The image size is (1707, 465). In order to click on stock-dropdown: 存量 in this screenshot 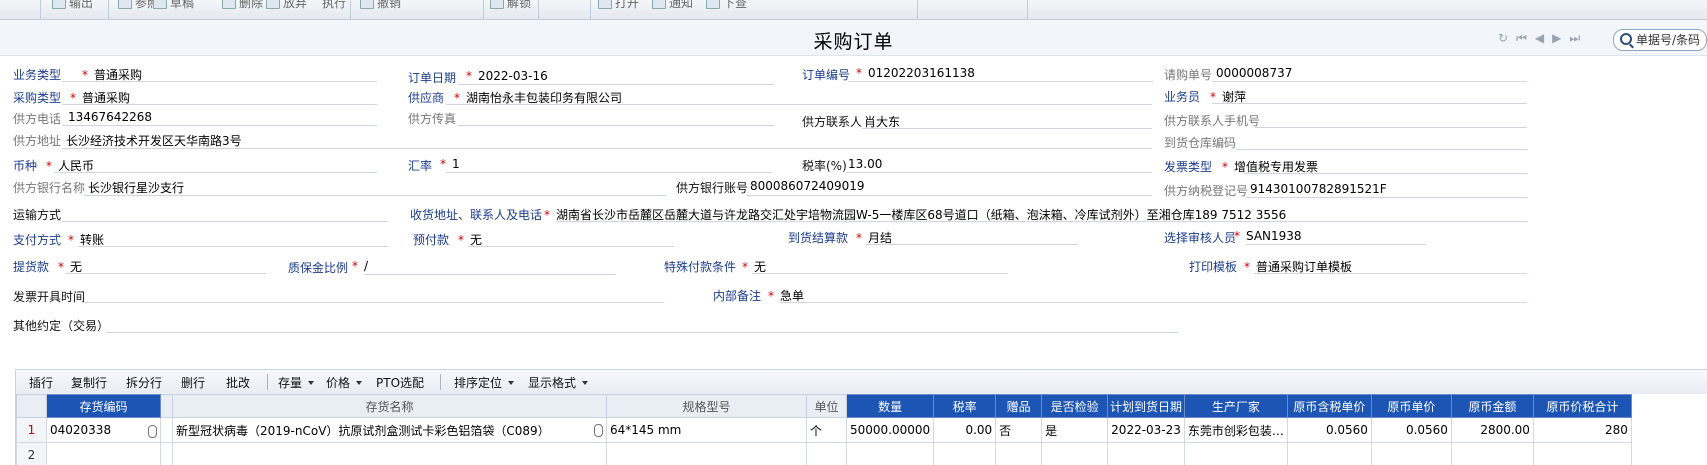, I will do `click(296, 382)`.